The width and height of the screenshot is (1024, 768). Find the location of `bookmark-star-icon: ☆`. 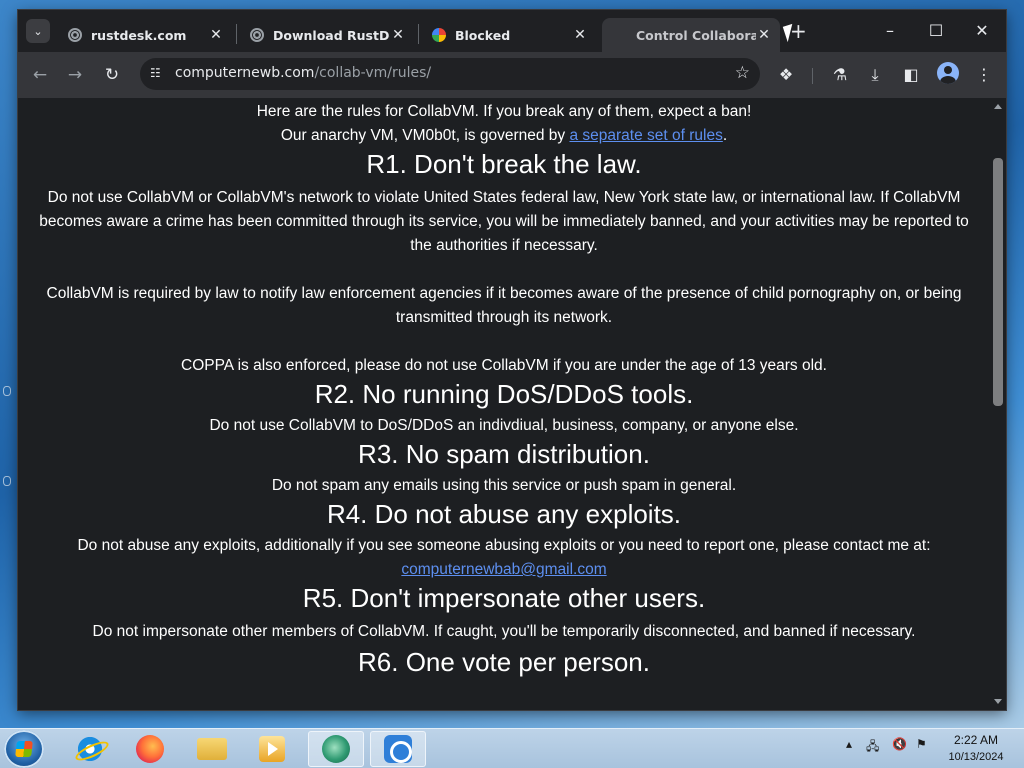

bookmark-star-icon: ☆ is located at coordinates (742, 73).